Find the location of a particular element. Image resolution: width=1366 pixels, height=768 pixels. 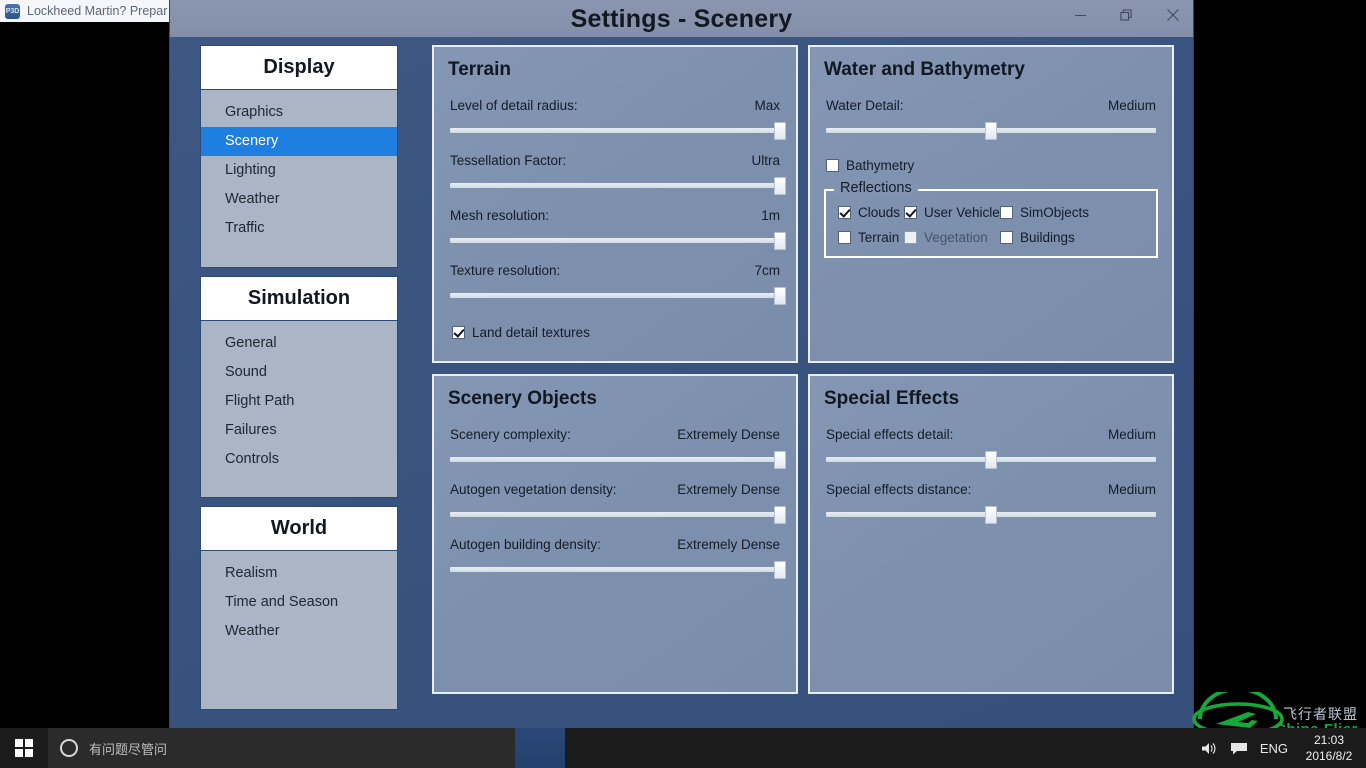

slider-autogen-building-density is located at coordinates (618, 570).